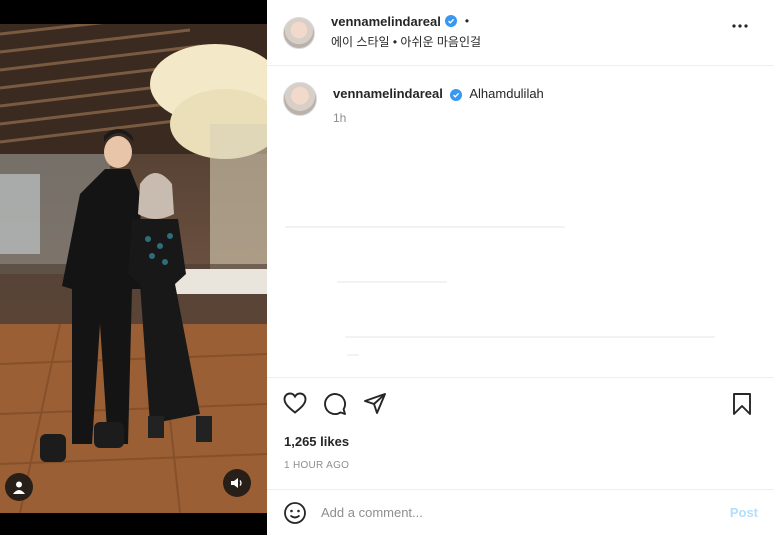 The width and height of the screenshot is (774, 535). Describe the element at coordinates (506, 512) in the screenshot. I see `comment-input` at that location.